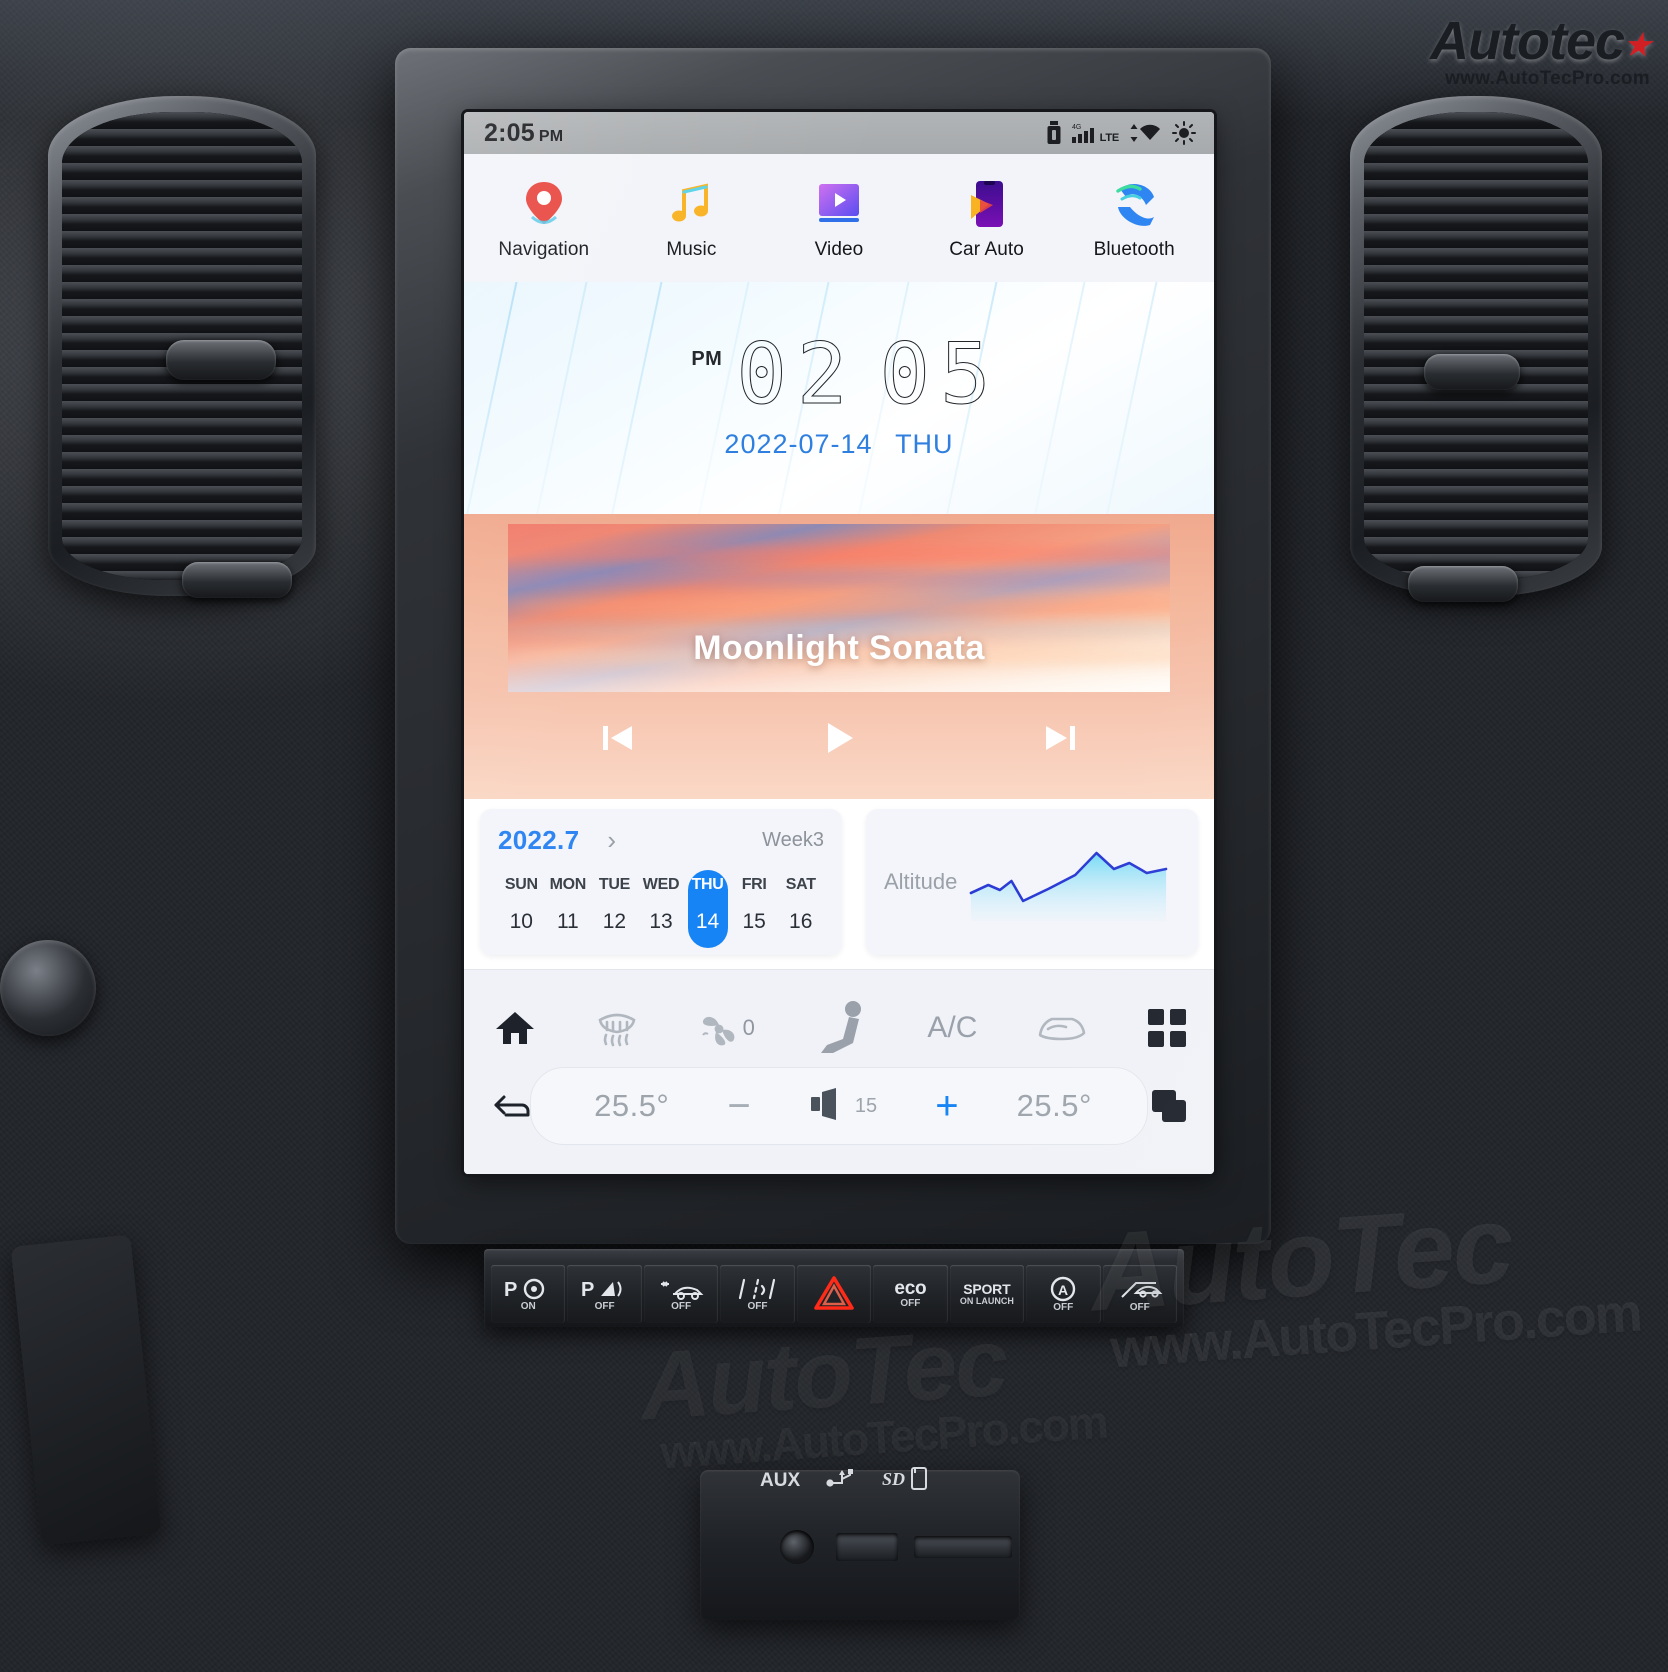 This screenshot has height=1672, width=1668. Describe the element at coordinates (587, 1290) in the screenshot. I see `svg-text: P` at that location.